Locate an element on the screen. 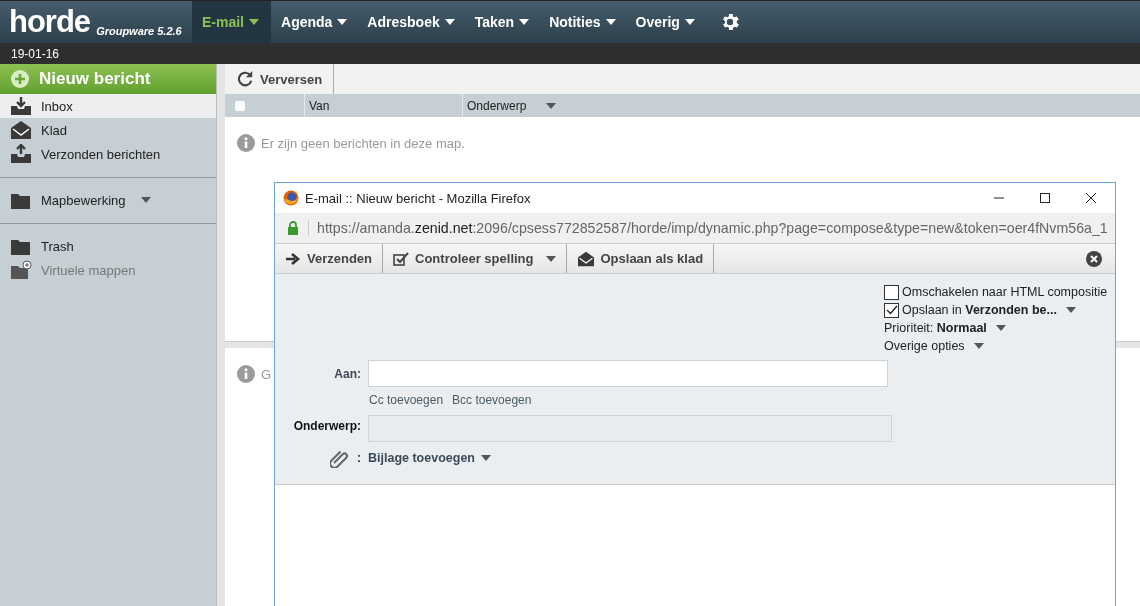 The height and width of the screenshot is (606, 1140). add-recipient-link: Bcc toevoegen is located at coordinates (492, 400).